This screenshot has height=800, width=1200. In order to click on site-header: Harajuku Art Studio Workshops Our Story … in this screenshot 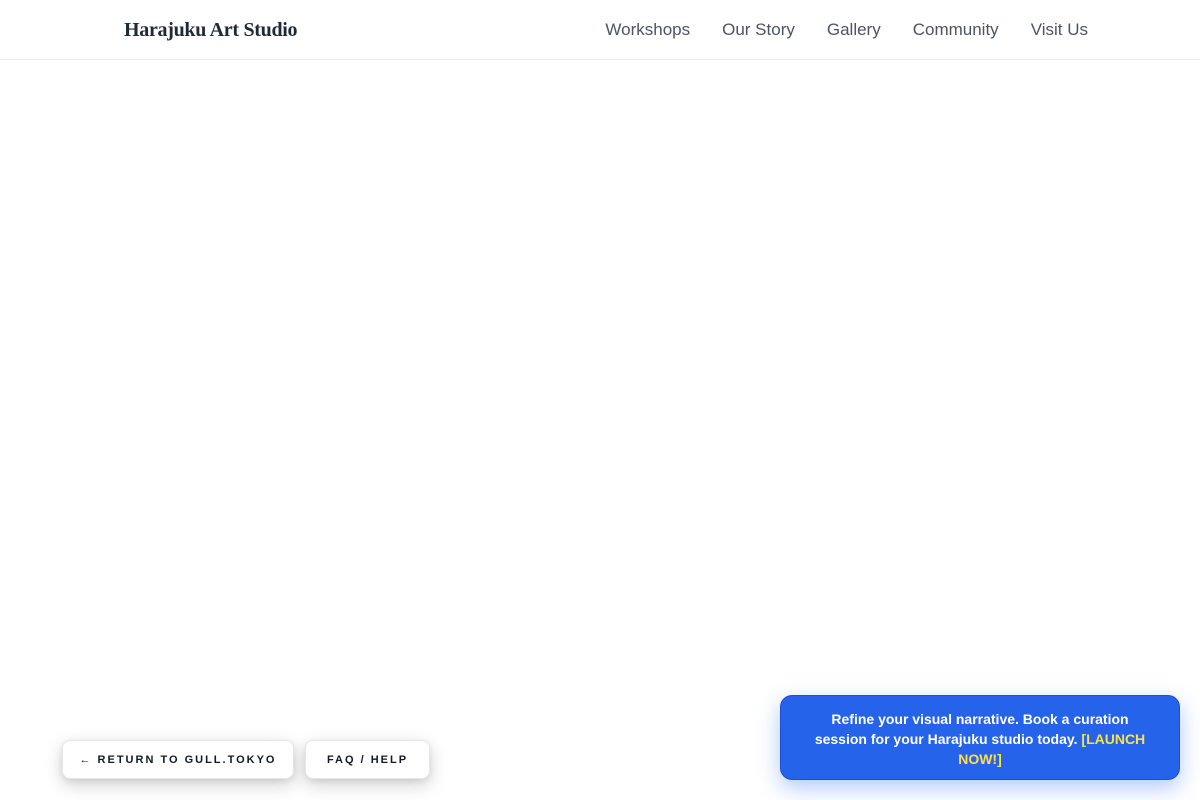, I will do `click(600, 30)`.